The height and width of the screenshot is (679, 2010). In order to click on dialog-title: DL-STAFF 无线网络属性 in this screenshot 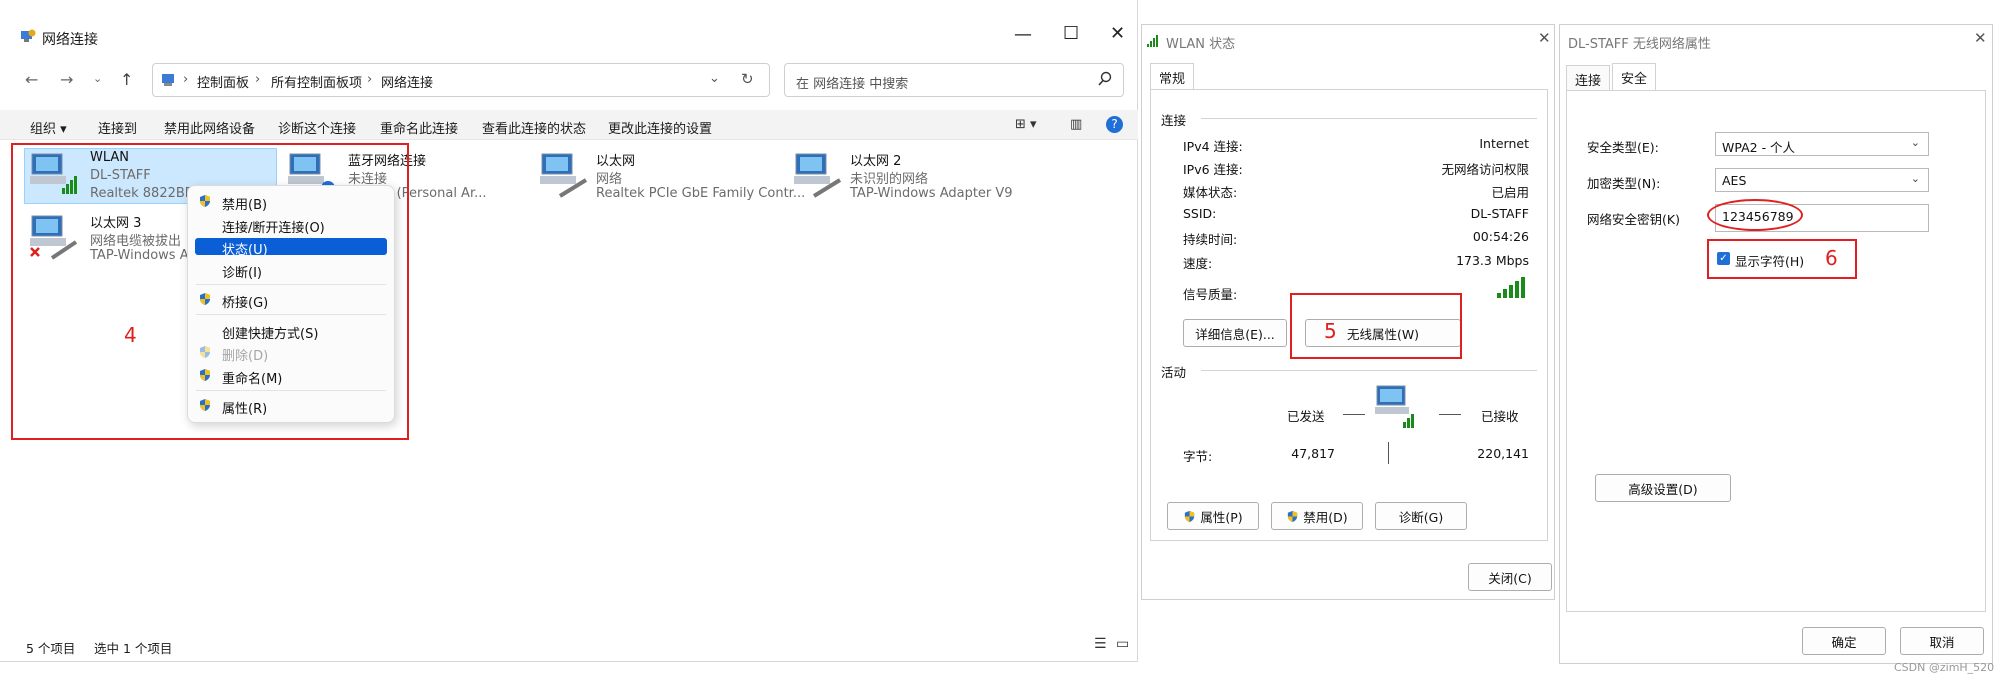, I will do `click(1639, 44)`.